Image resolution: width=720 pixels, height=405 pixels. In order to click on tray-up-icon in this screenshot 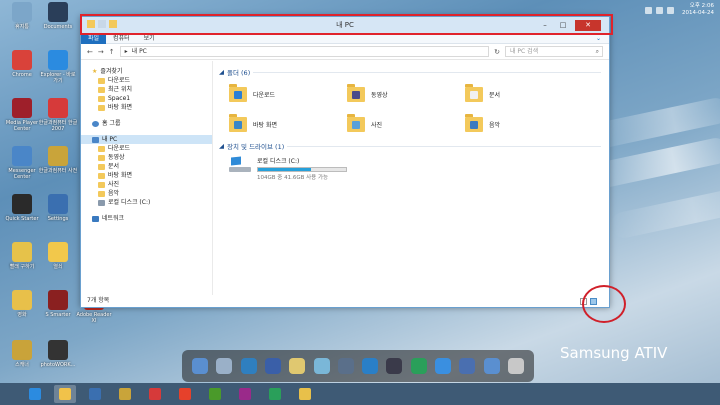, I will do `click(648, 10)`.